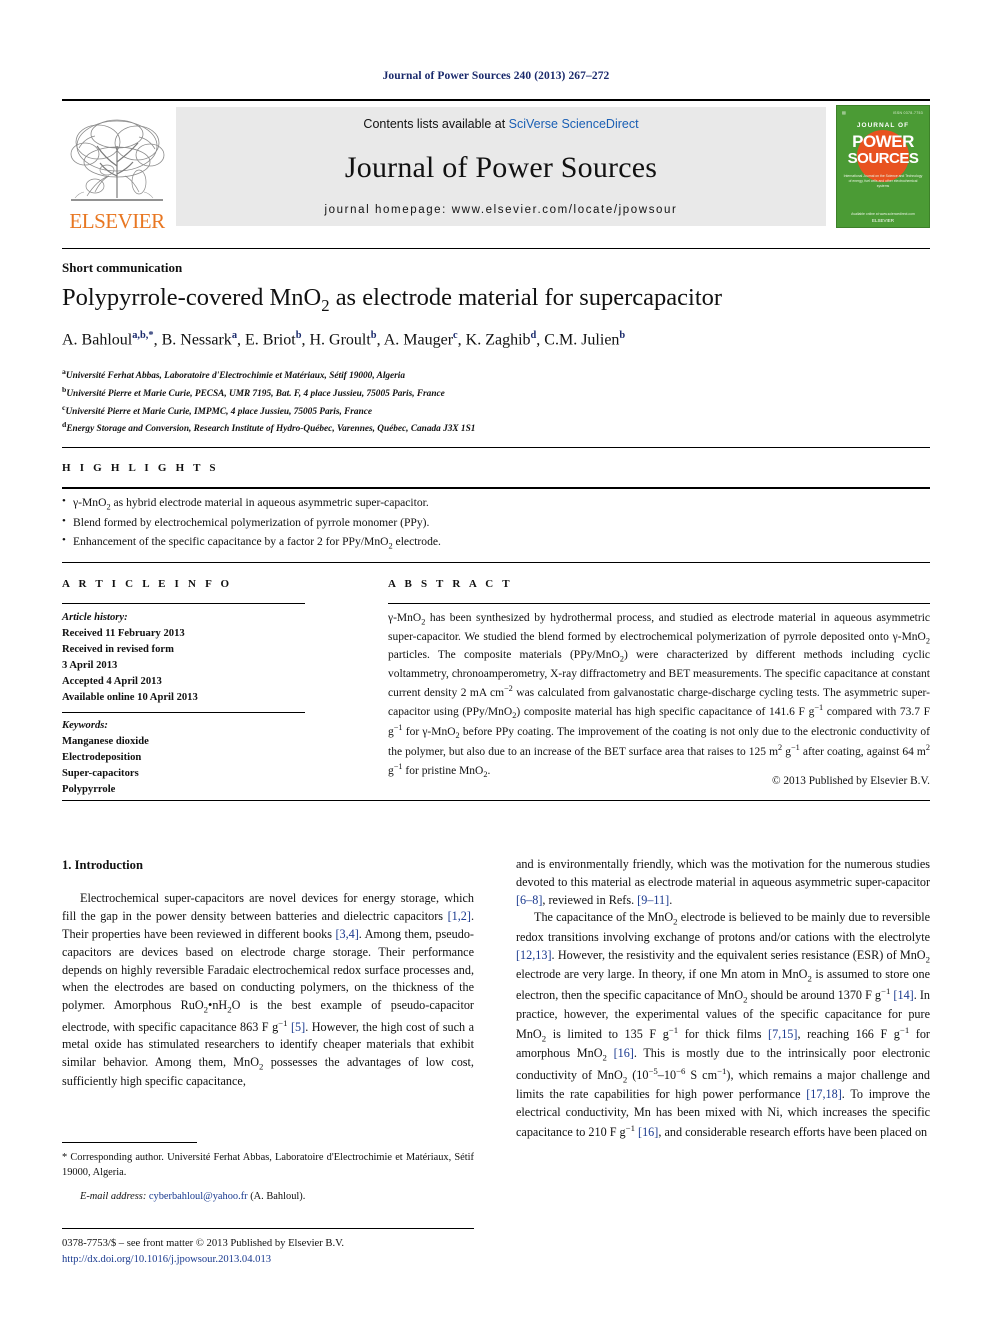 The width and height of the screenshot is (992, 1323). Describe the element at coordinates (112, 682) in the screenshot. I see `article-history-item: Accepted 4 April 2013` at that location.